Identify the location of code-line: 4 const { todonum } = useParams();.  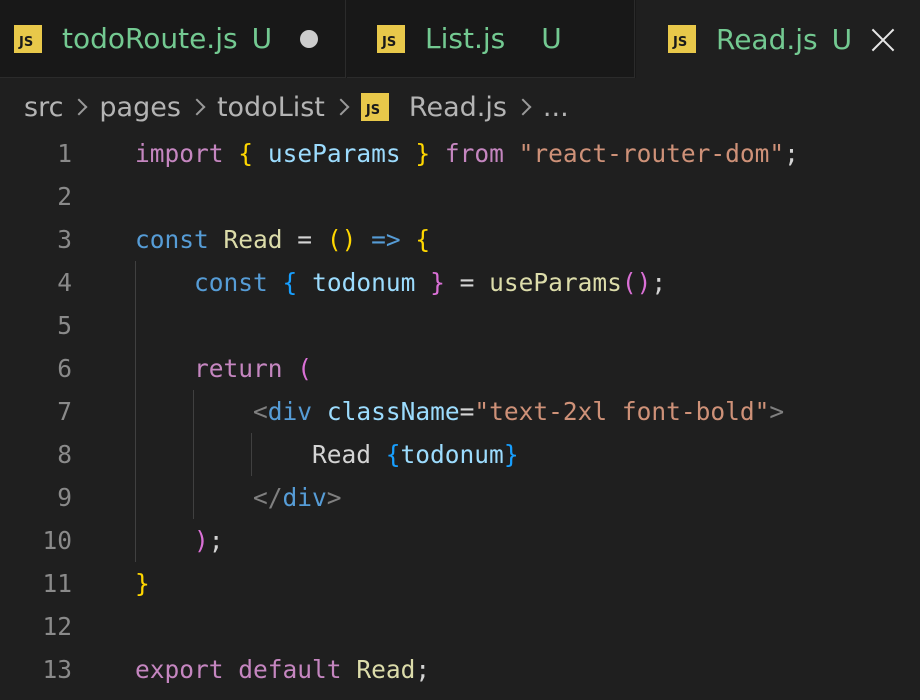
(460, 282).